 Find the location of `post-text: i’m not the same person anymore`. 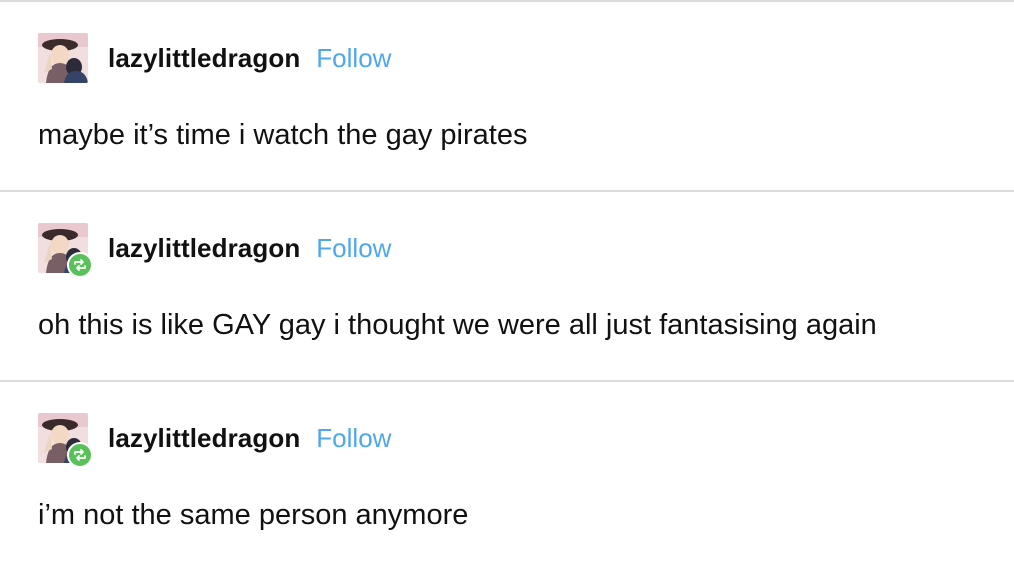

post-text: i’m not the same person anymore is located at coordinates (253, 515).